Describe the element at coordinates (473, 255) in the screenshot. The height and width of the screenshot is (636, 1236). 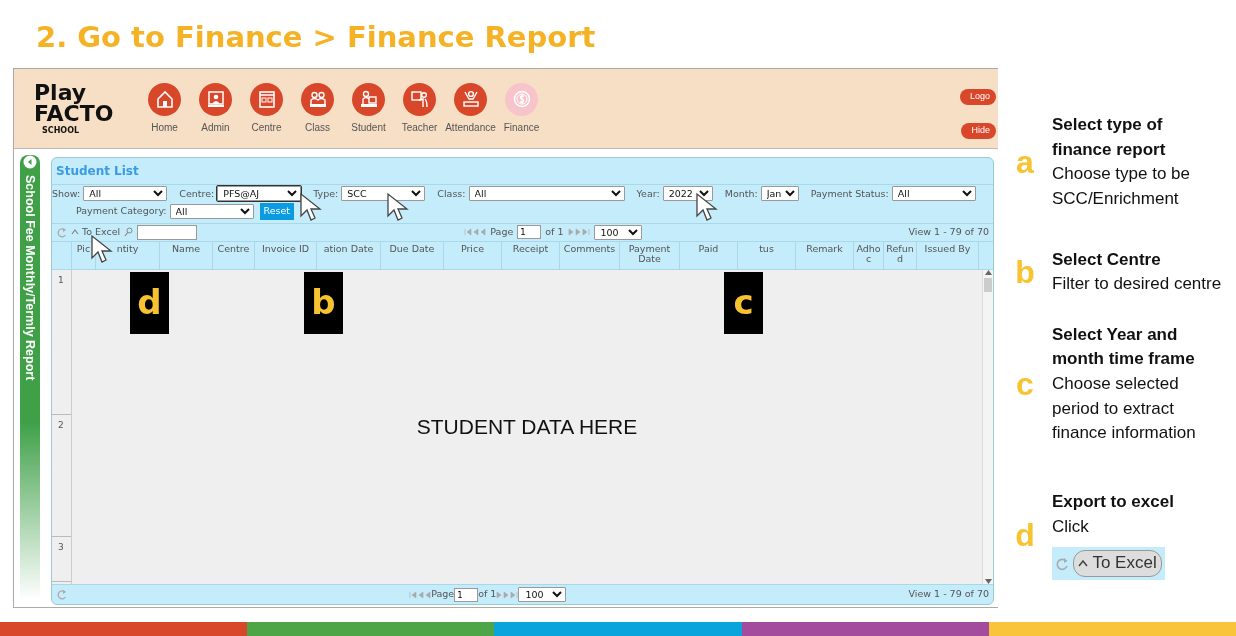
I see `column-header: Price` at that location.